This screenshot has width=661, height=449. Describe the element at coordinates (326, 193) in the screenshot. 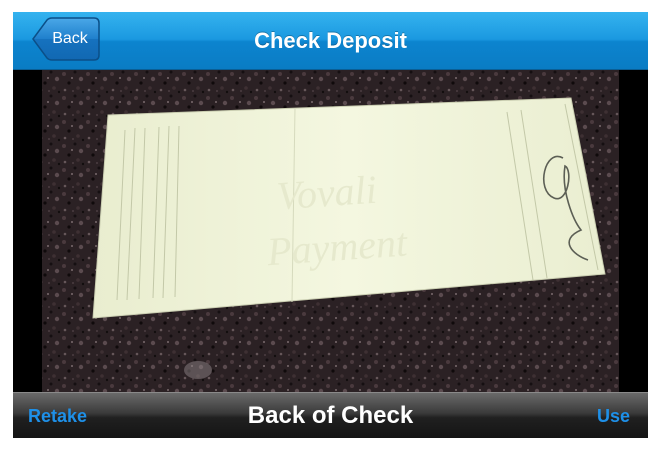

I see `svg-text: Vovali` at that location.